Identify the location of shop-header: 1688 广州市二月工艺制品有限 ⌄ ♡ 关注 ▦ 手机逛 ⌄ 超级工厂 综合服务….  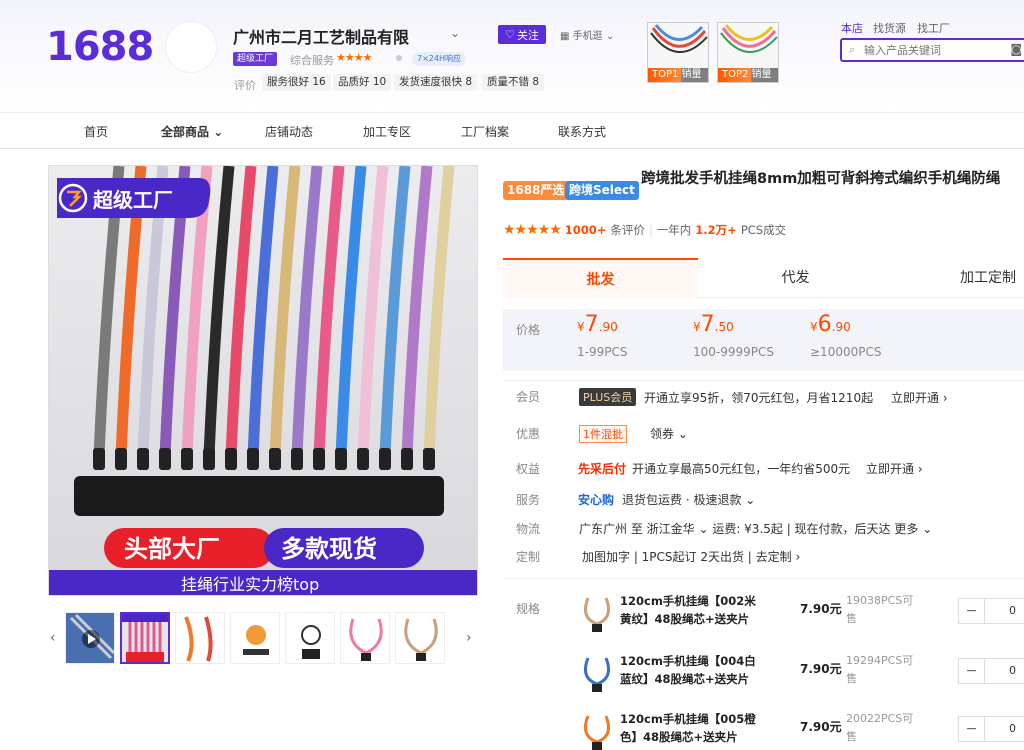
(512, 56).